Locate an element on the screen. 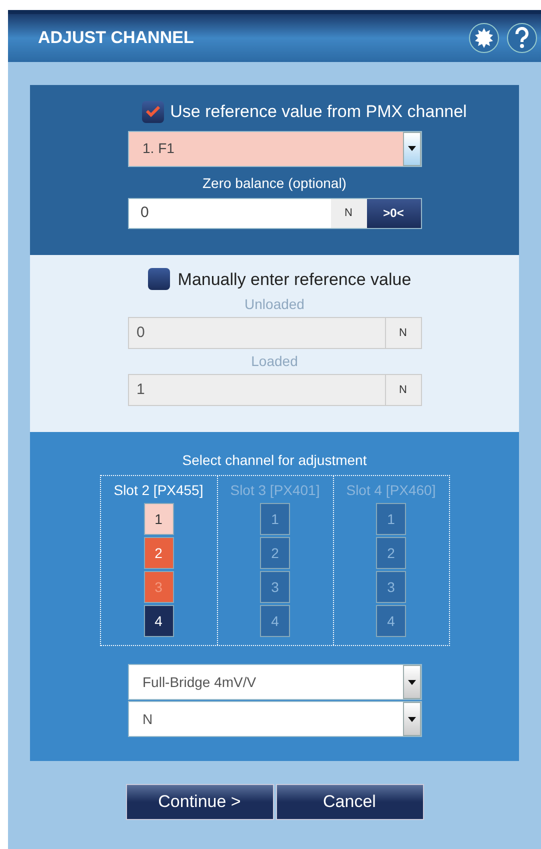 The image size is (541, 849). channel-button: 1 is located at coordinates (159, 519).